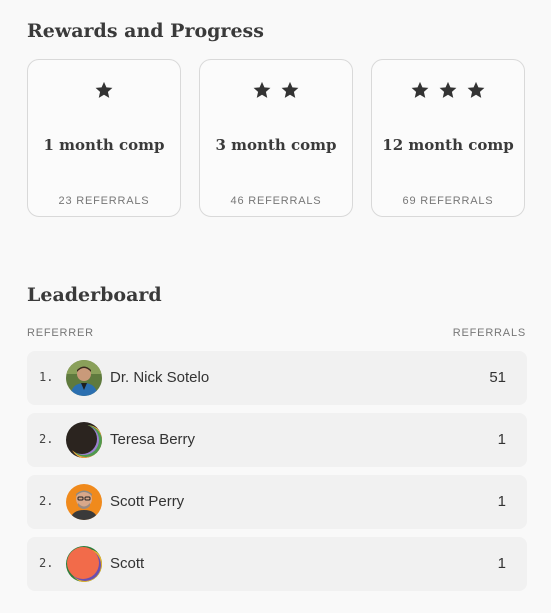  Describe the element at coordinates (159, 377) in the screenshot. I see `referrer-name: Dr. Nick Sotelo` at that location.